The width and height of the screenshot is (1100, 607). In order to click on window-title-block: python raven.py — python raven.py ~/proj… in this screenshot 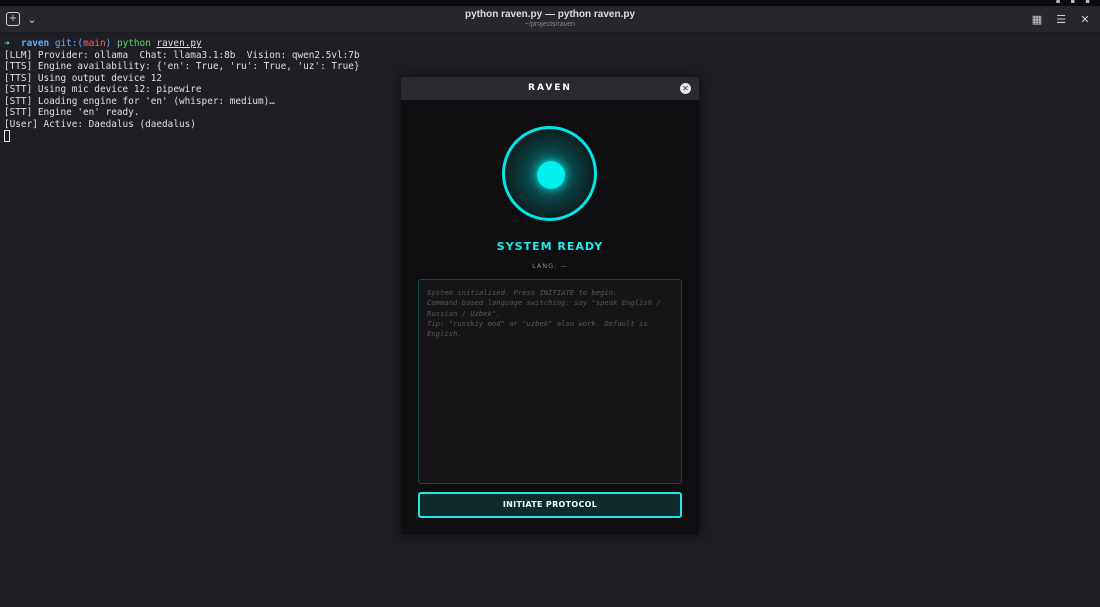, I will do `click(550, 18)`.